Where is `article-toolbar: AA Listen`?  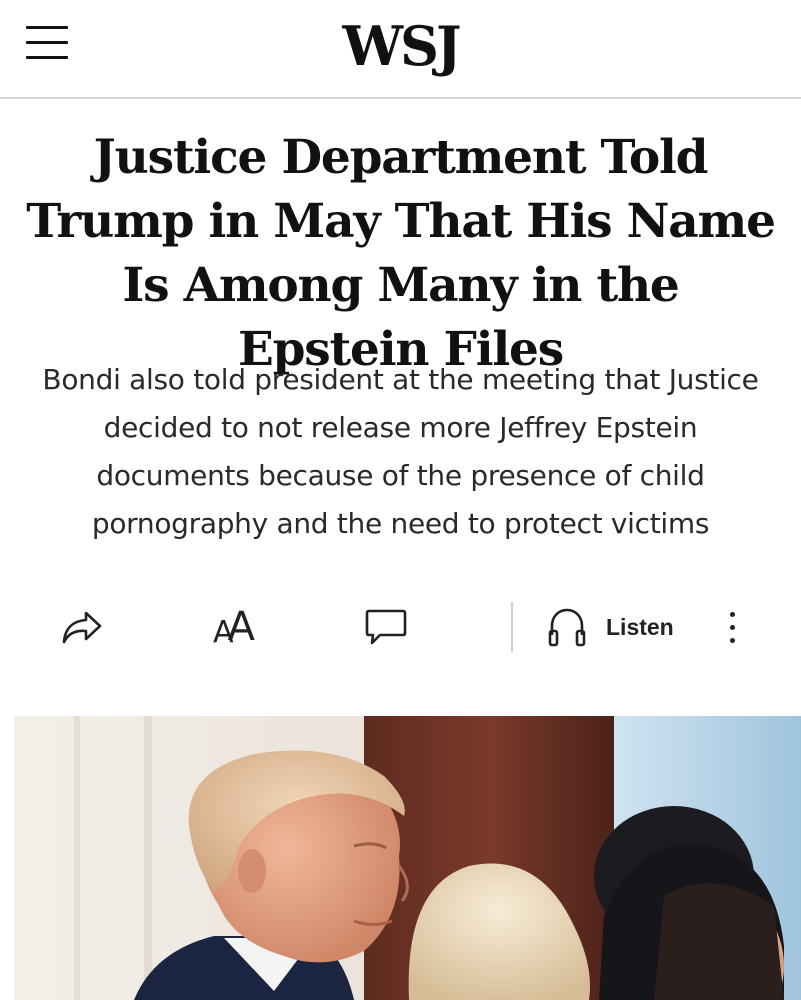
article-toolbar: AA Listen is located at coordinates (400, 627).